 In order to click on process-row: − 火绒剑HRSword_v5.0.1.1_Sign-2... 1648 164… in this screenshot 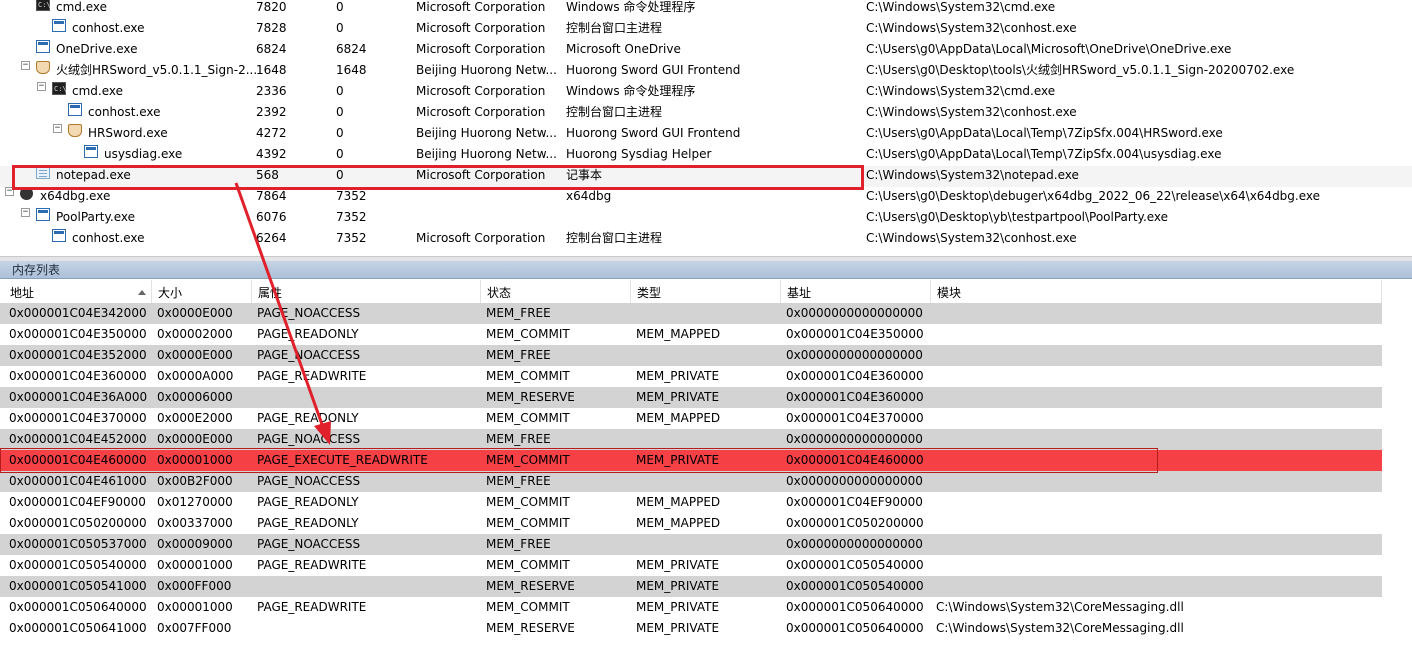, I will do `click(706, 71)`.